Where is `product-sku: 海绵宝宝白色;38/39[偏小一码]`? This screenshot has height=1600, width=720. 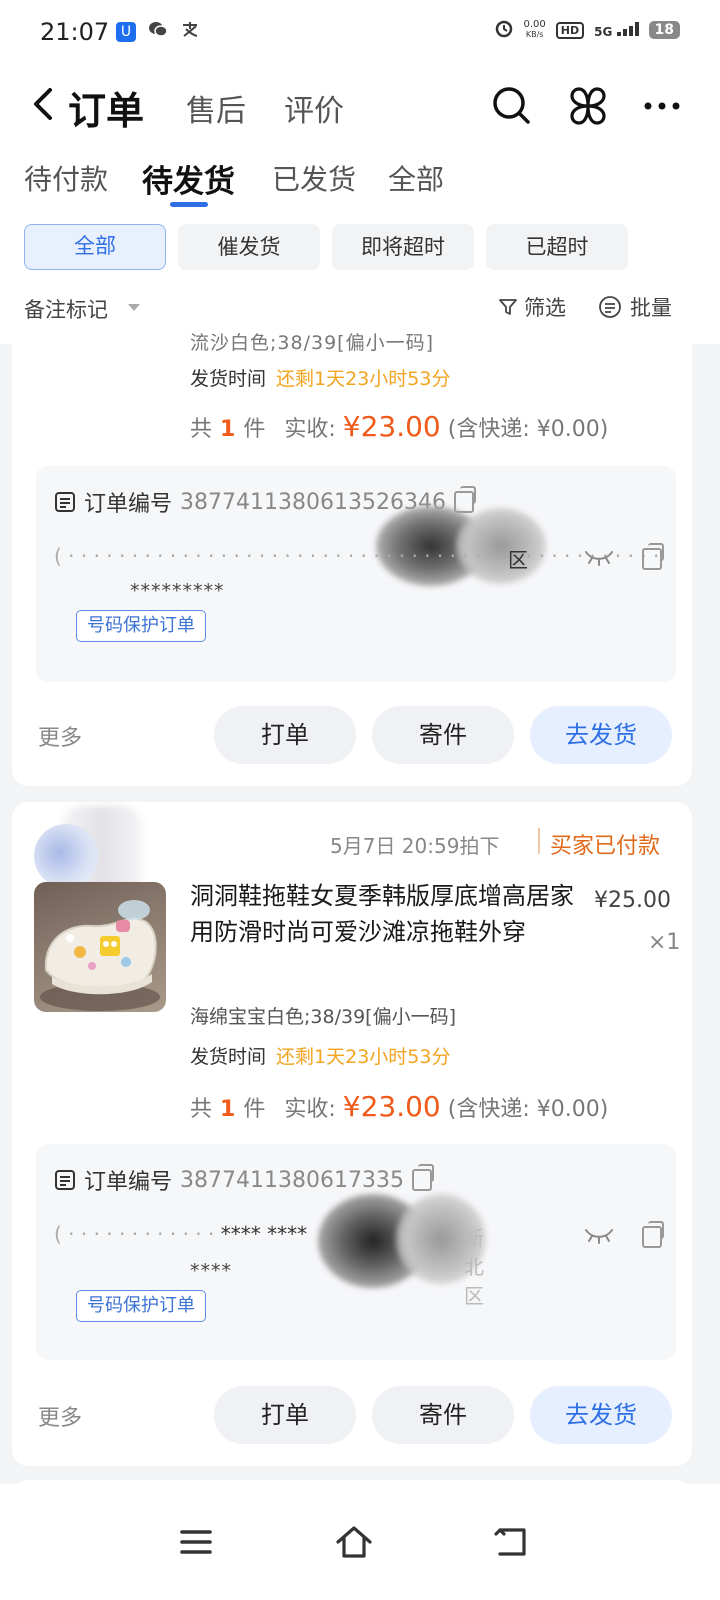
product-sku: 海绵宝宝白色;38/39[偏小一码] is located at coordinates (323, 1017).